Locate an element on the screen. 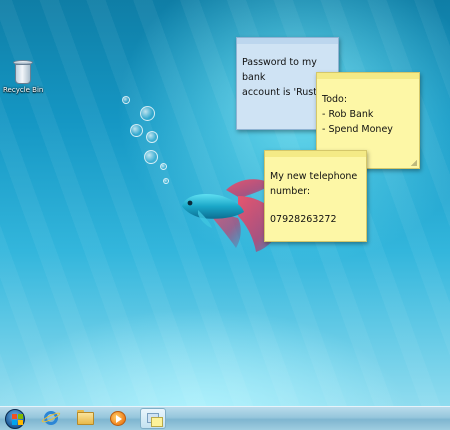 This screenshot has width=450, height=430. windows-start-orb is located at coordinates (15, 419).